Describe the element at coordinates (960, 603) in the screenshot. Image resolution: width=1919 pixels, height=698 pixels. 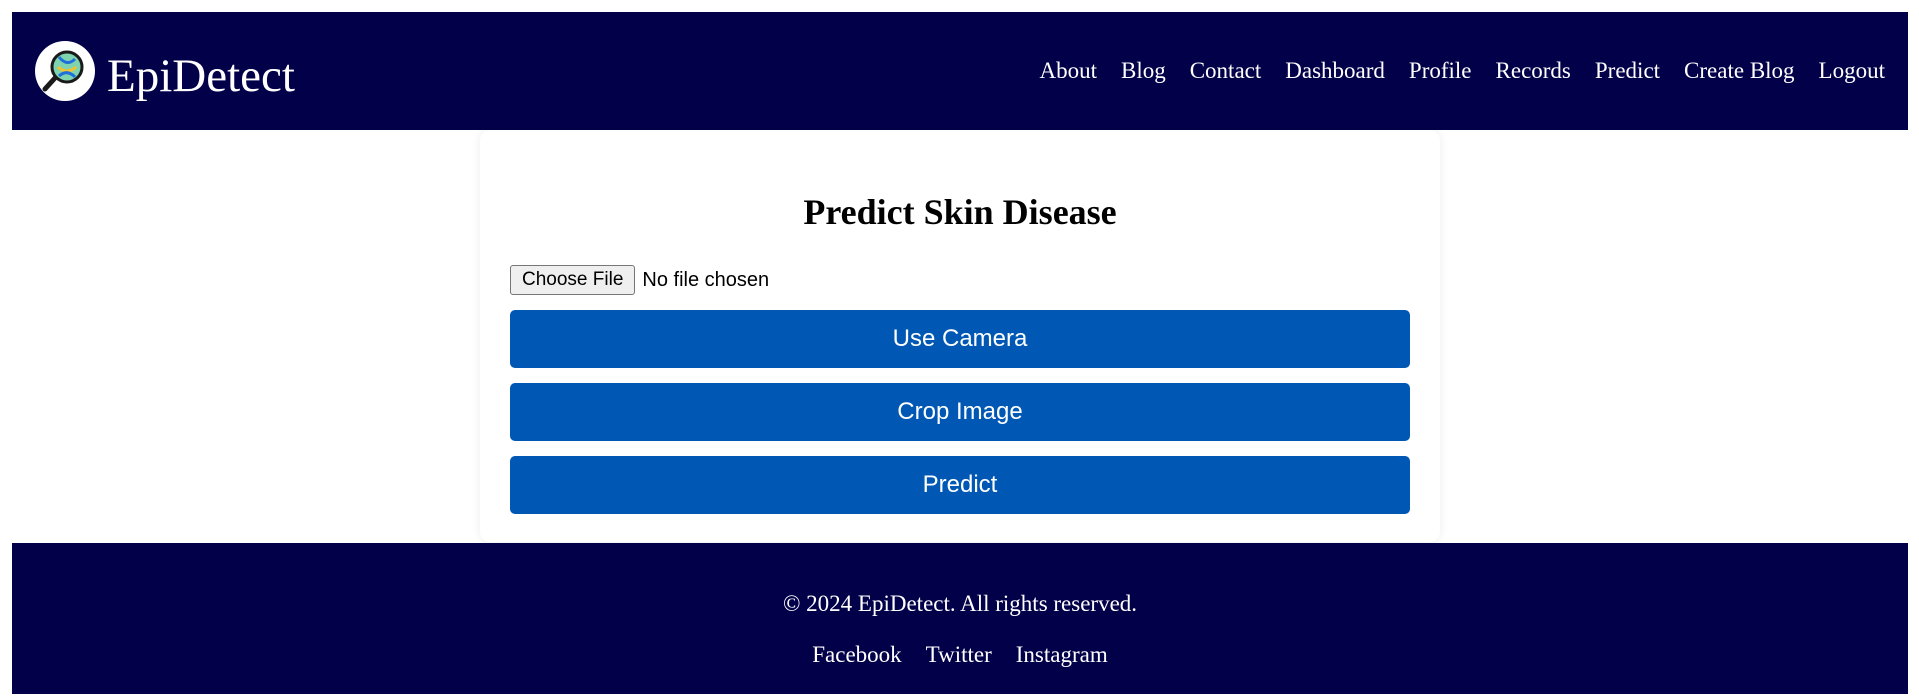
I see `copyright-text: © 2024 EpiDetect. All rights reserved.` at that location.